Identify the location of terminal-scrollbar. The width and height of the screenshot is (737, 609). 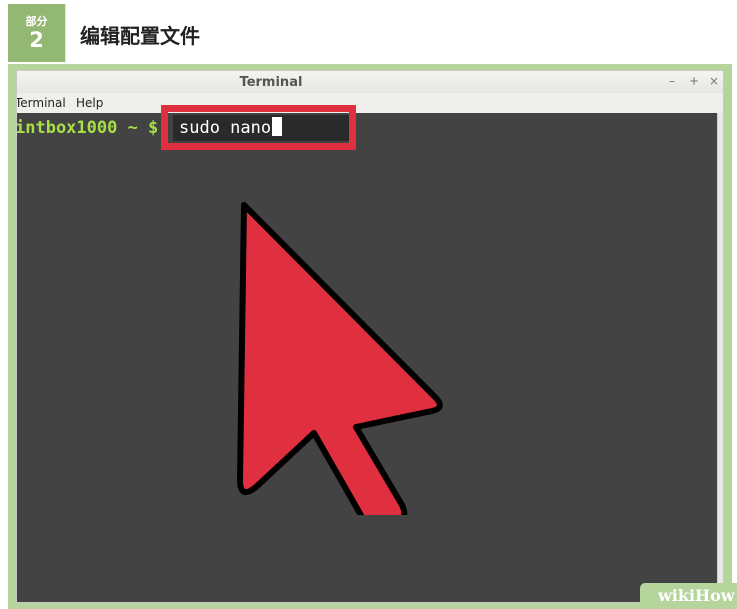
(720, 357).